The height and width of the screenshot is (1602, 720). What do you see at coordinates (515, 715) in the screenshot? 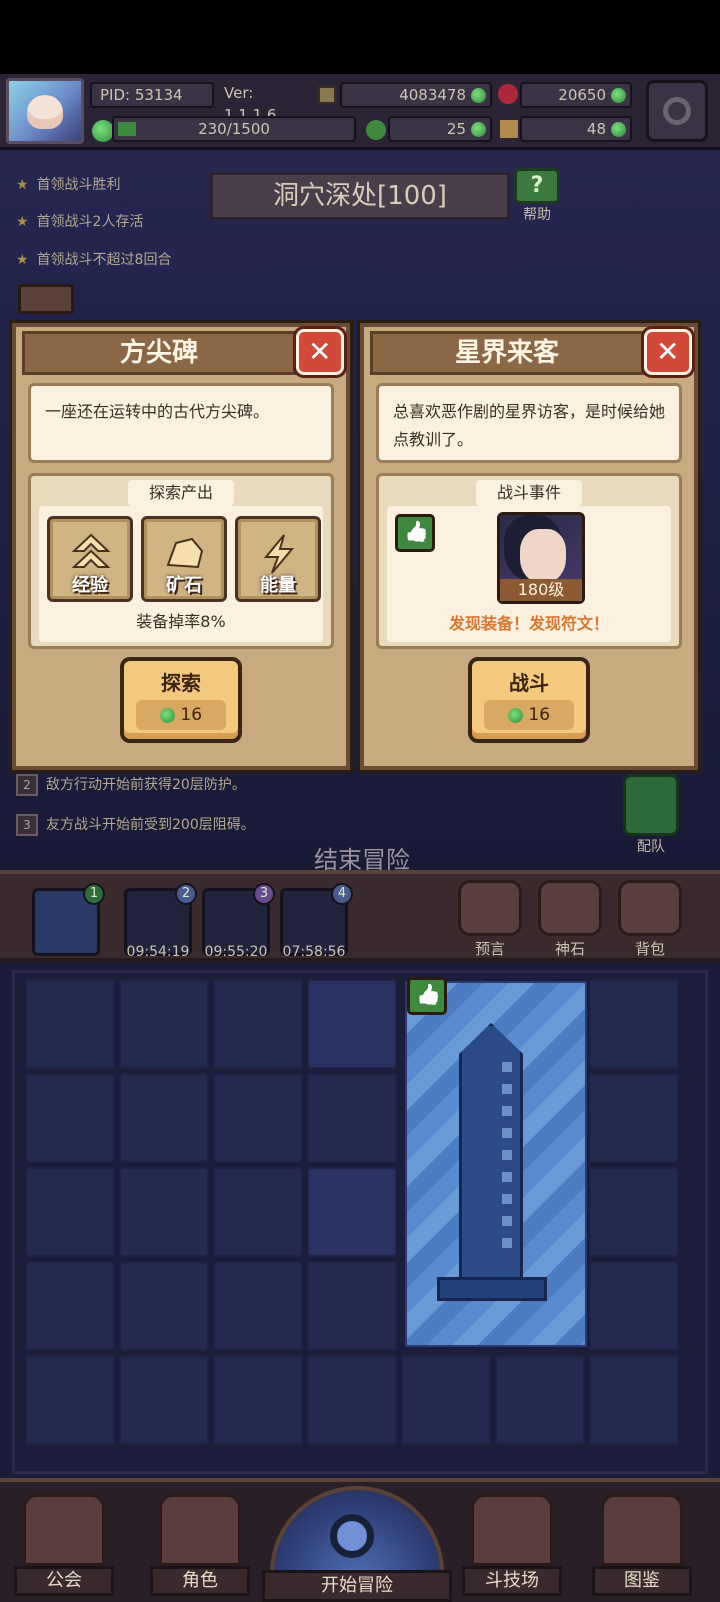
I see `gem-icon` at bounding box center [515, 715].